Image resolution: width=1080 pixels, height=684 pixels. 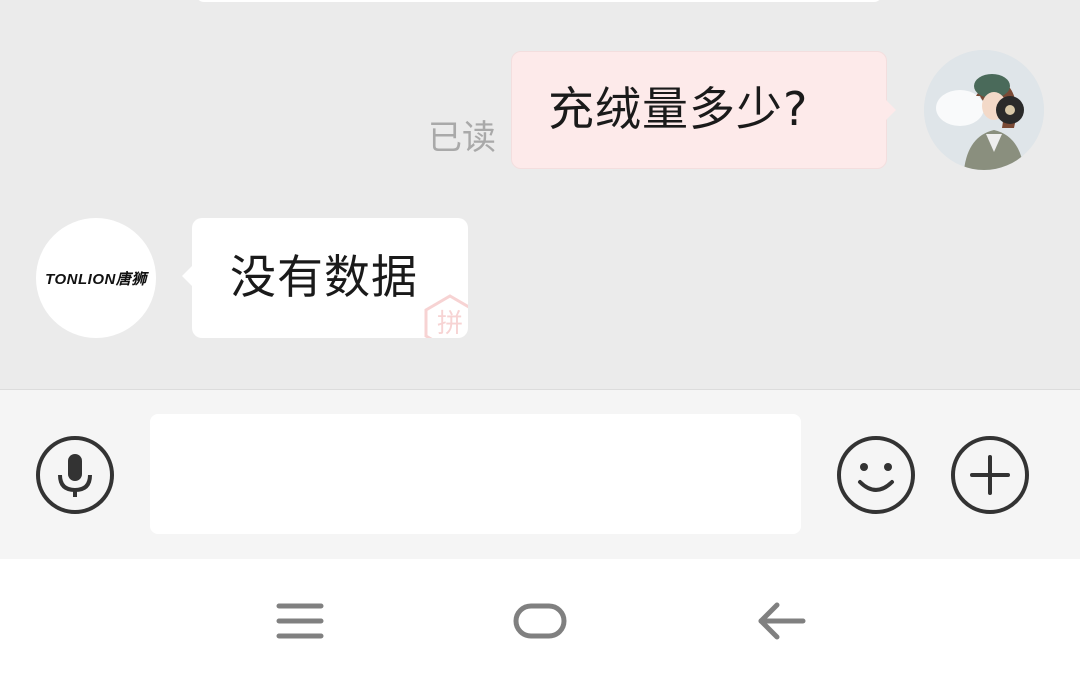 What do you see at coordinates (475, 474) in the screenshot?
I see `message-input` at bounding box center [475, 474].